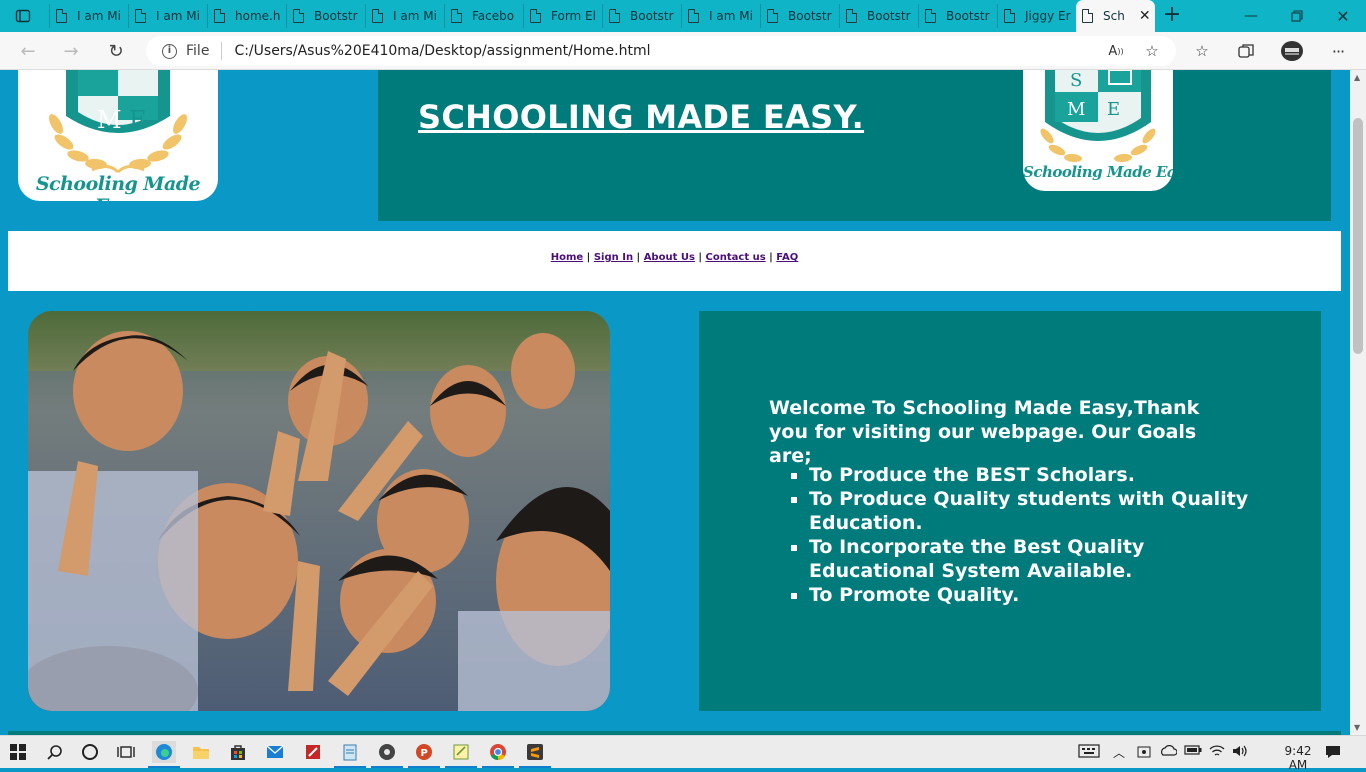  Describe the element at coordinates (1358, 236) in the screenshot. I see `scrollbar-thumb` at that location.